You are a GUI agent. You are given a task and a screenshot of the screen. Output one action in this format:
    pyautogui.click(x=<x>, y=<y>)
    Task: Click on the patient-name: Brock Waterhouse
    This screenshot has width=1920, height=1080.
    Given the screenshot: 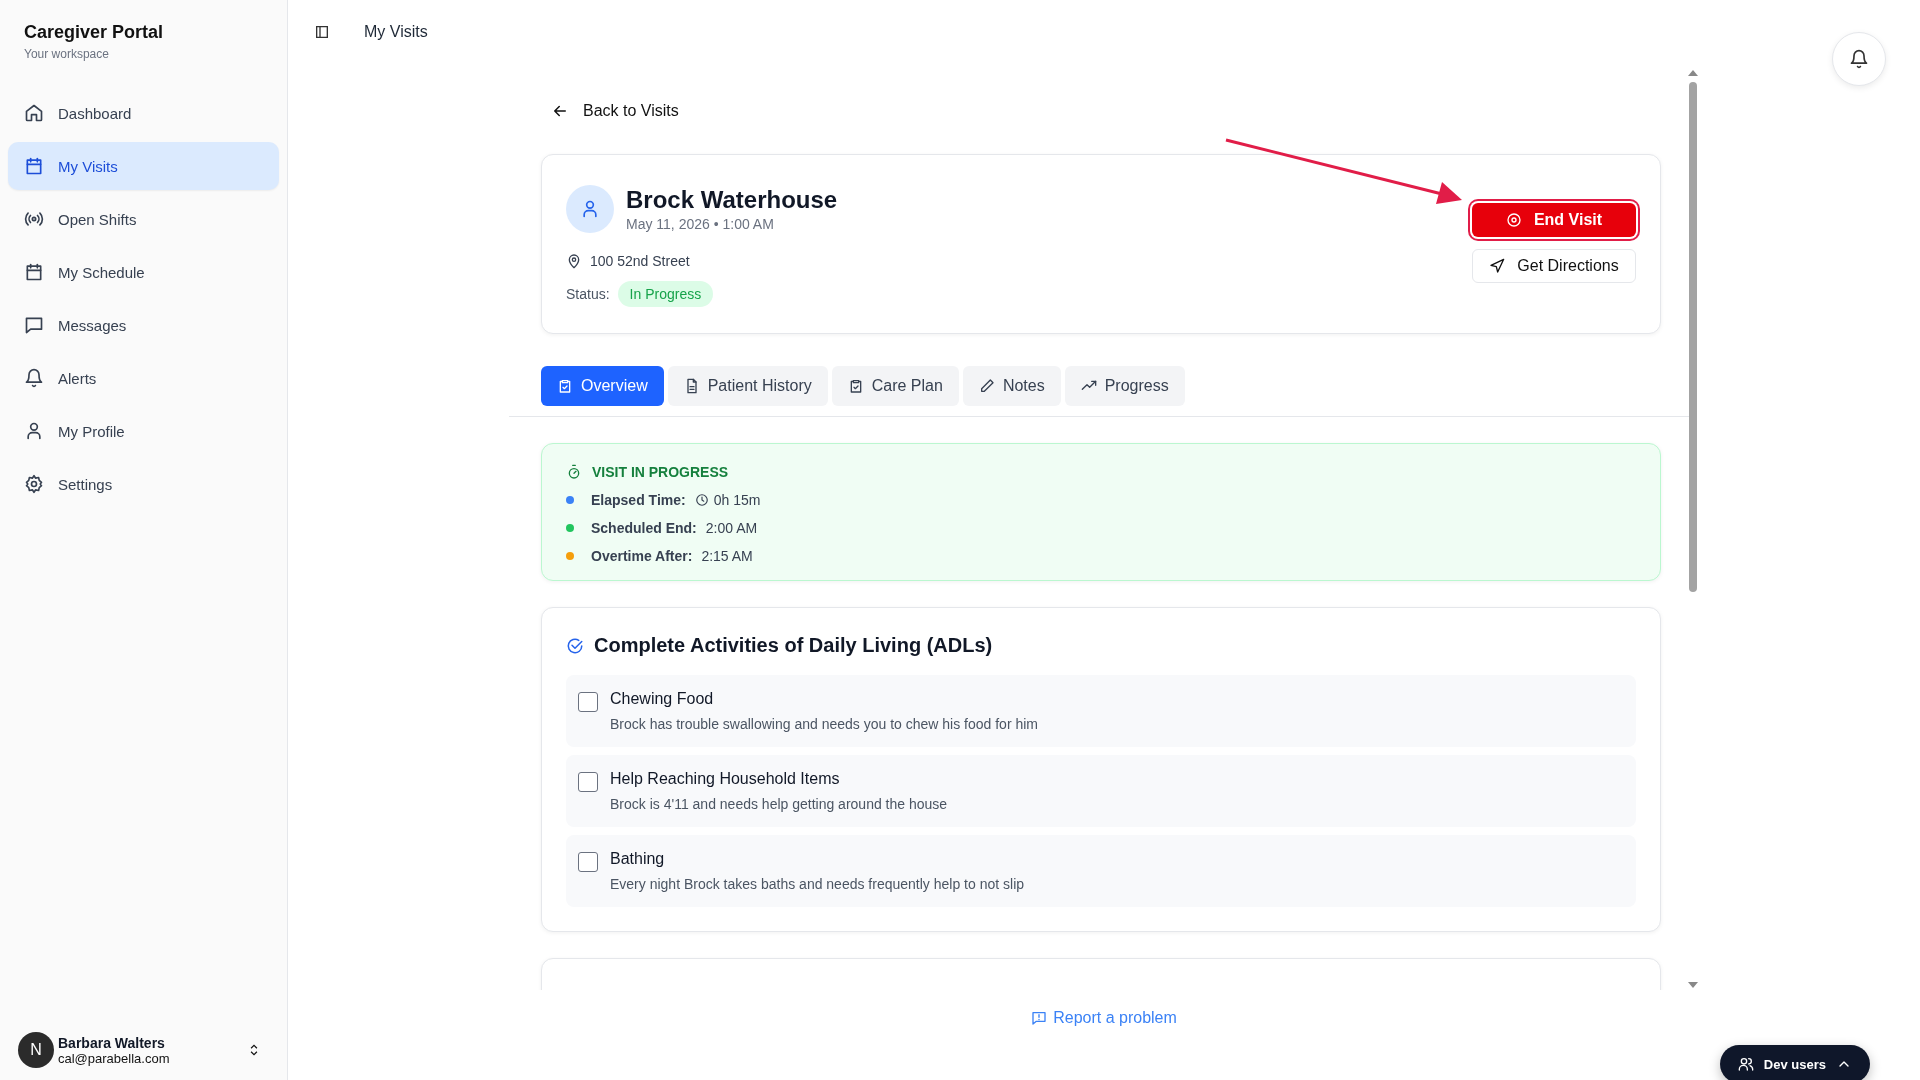 What is the action you would take?
    pyautogui.click(x=732, y=200)
    